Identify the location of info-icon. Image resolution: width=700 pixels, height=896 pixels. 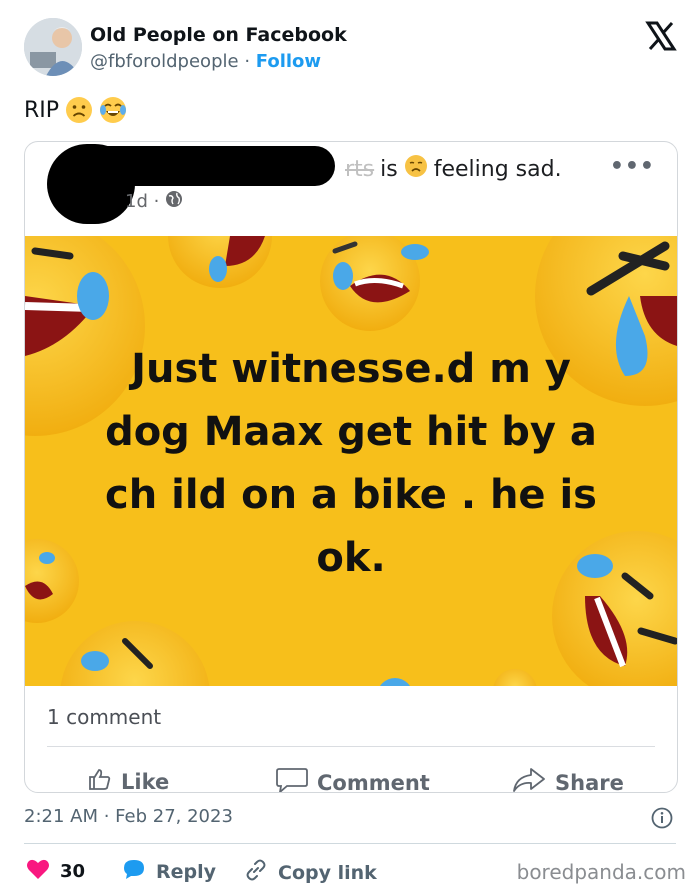
(662, 818).